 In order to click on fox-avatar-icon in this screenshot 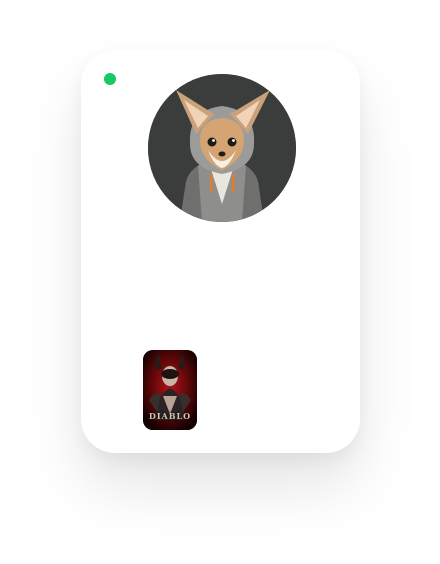, I will do `click(222, 148)`.